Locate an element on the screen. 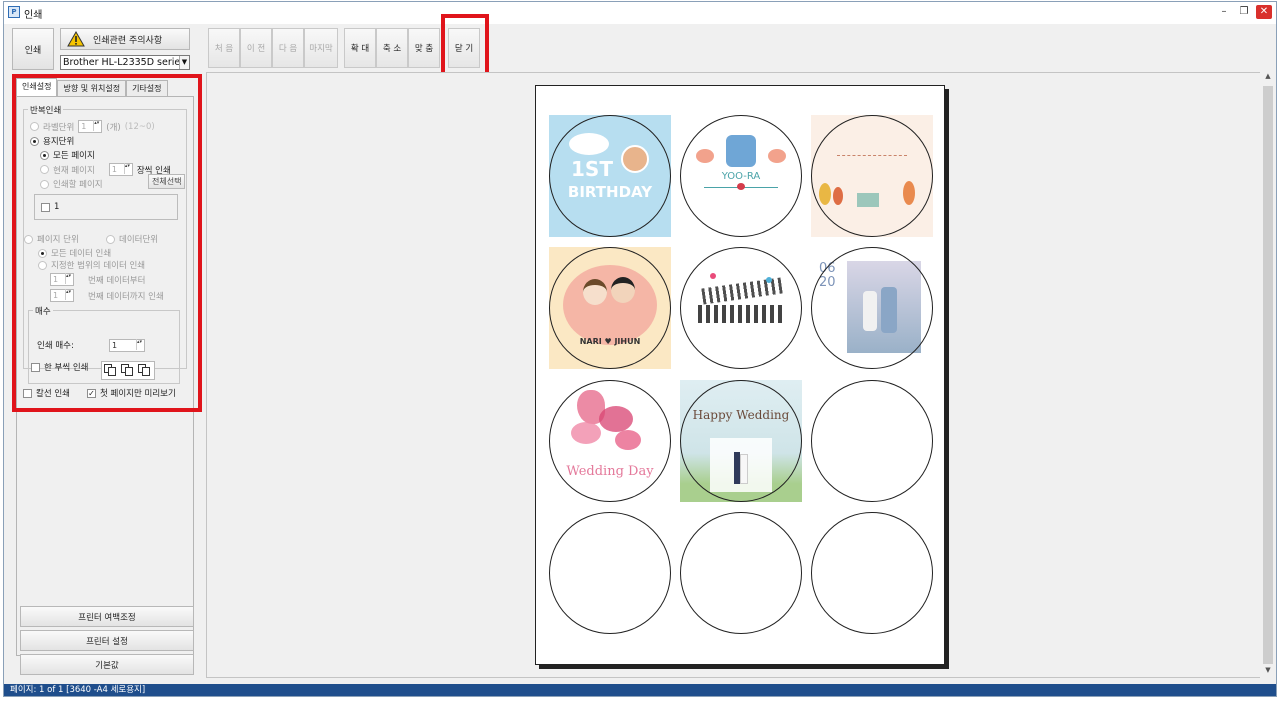 This screenshot has height=702, width=1280. defaults-button: 기본값 is located at coordinates (107, 664).